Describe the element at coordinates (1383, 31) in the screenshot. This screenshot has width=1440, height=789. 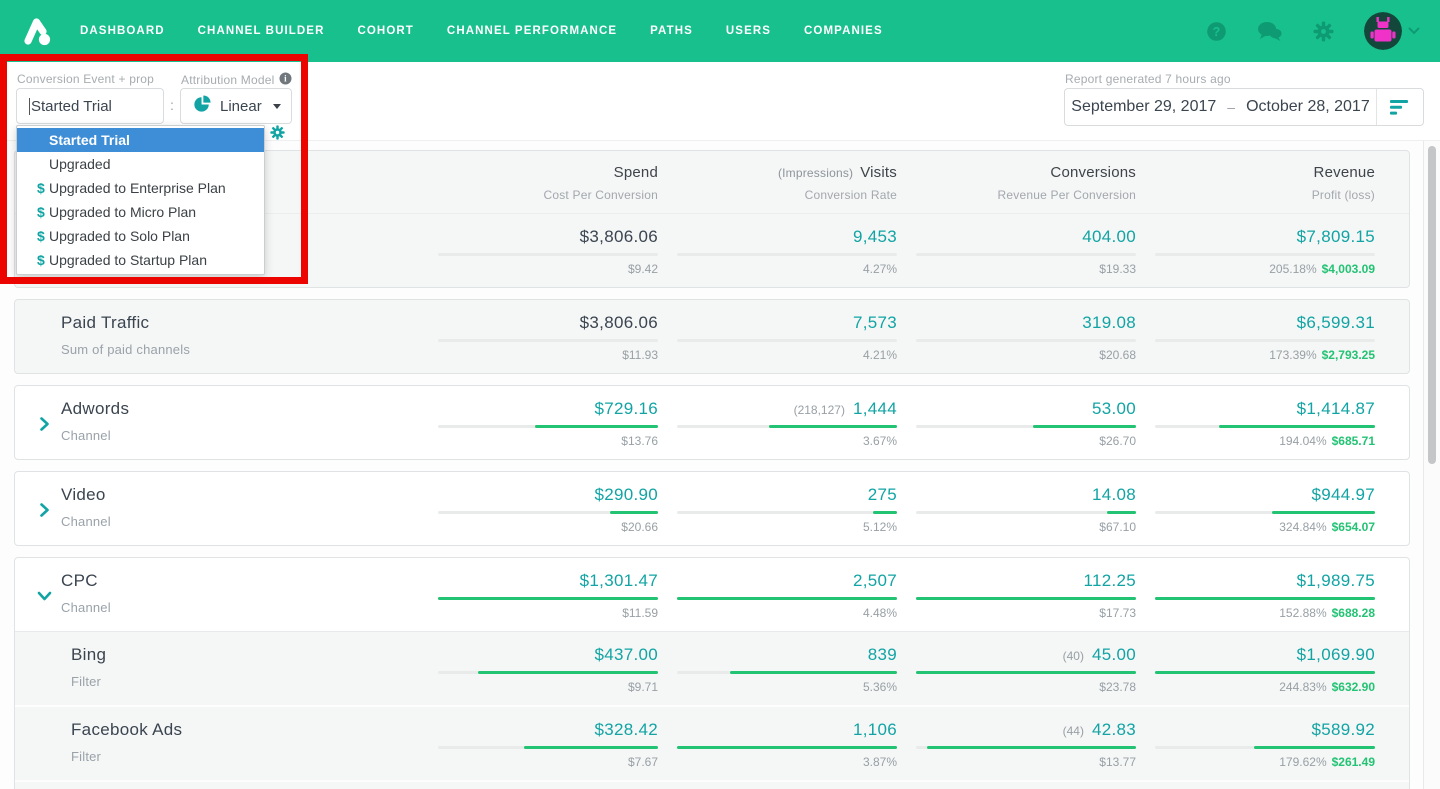
I see `avatar` at that location.